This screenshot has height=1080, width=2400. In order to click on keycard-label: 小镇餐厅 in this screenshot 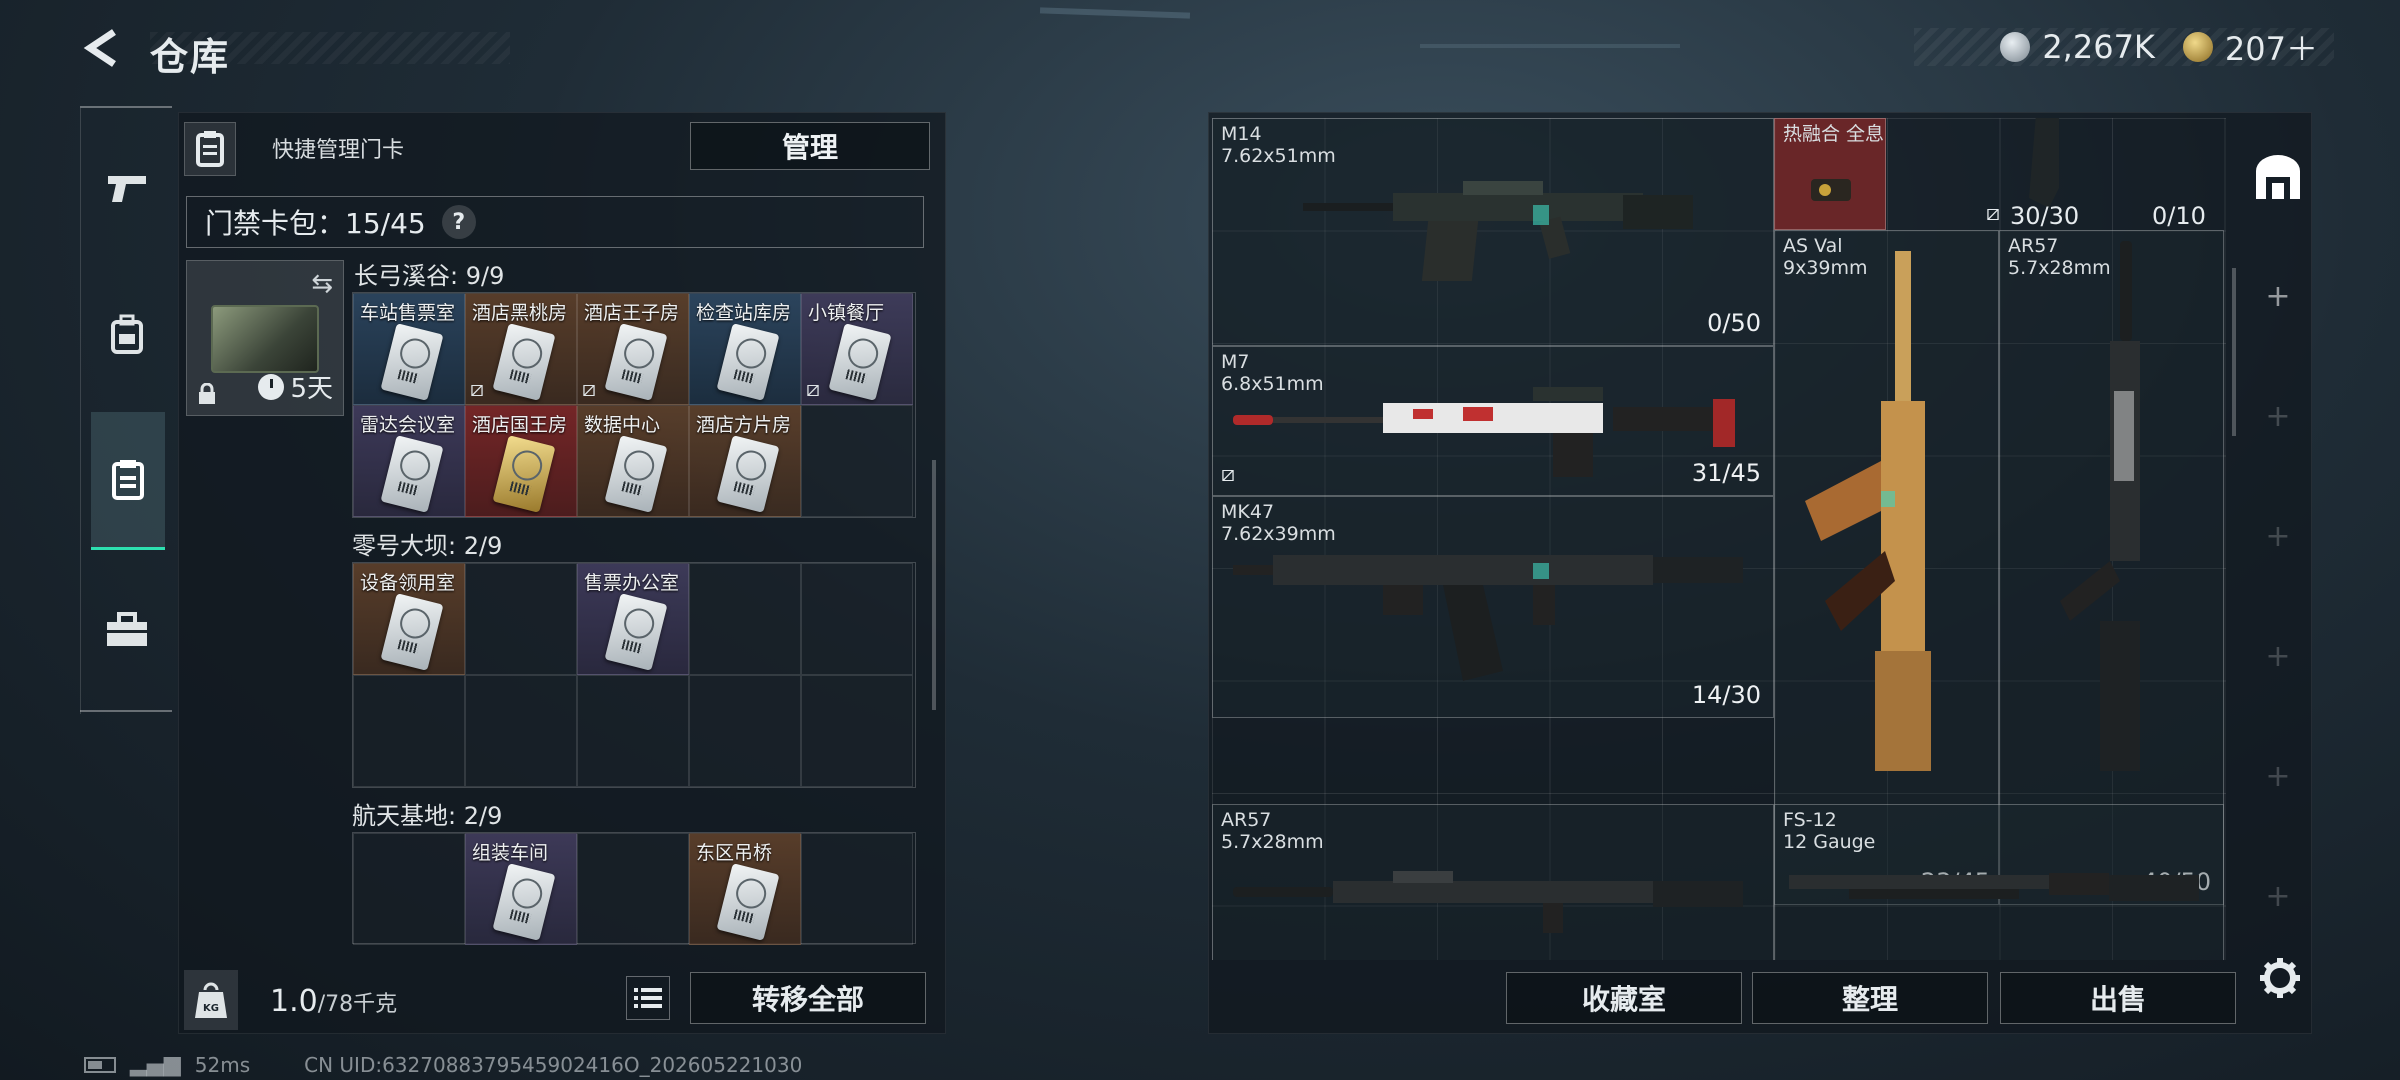, I will do `click(846, 313)`.